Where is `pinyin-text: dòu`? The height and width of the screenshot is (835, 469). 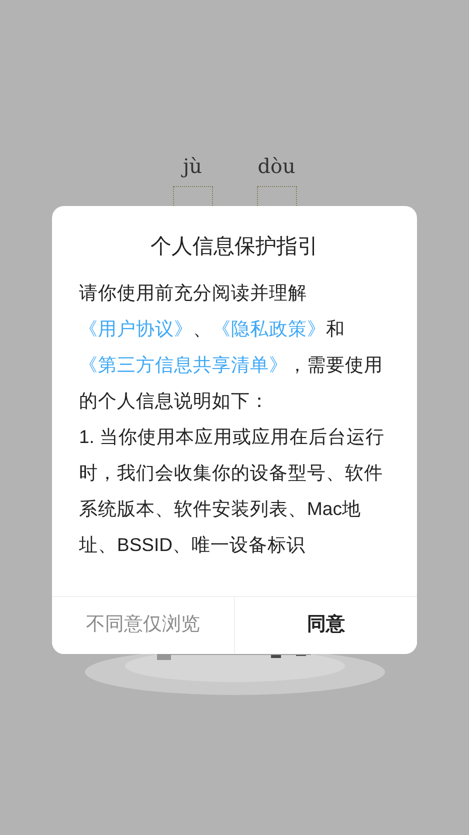 pinyin-text: dòu is located at coordinates (277, 166).